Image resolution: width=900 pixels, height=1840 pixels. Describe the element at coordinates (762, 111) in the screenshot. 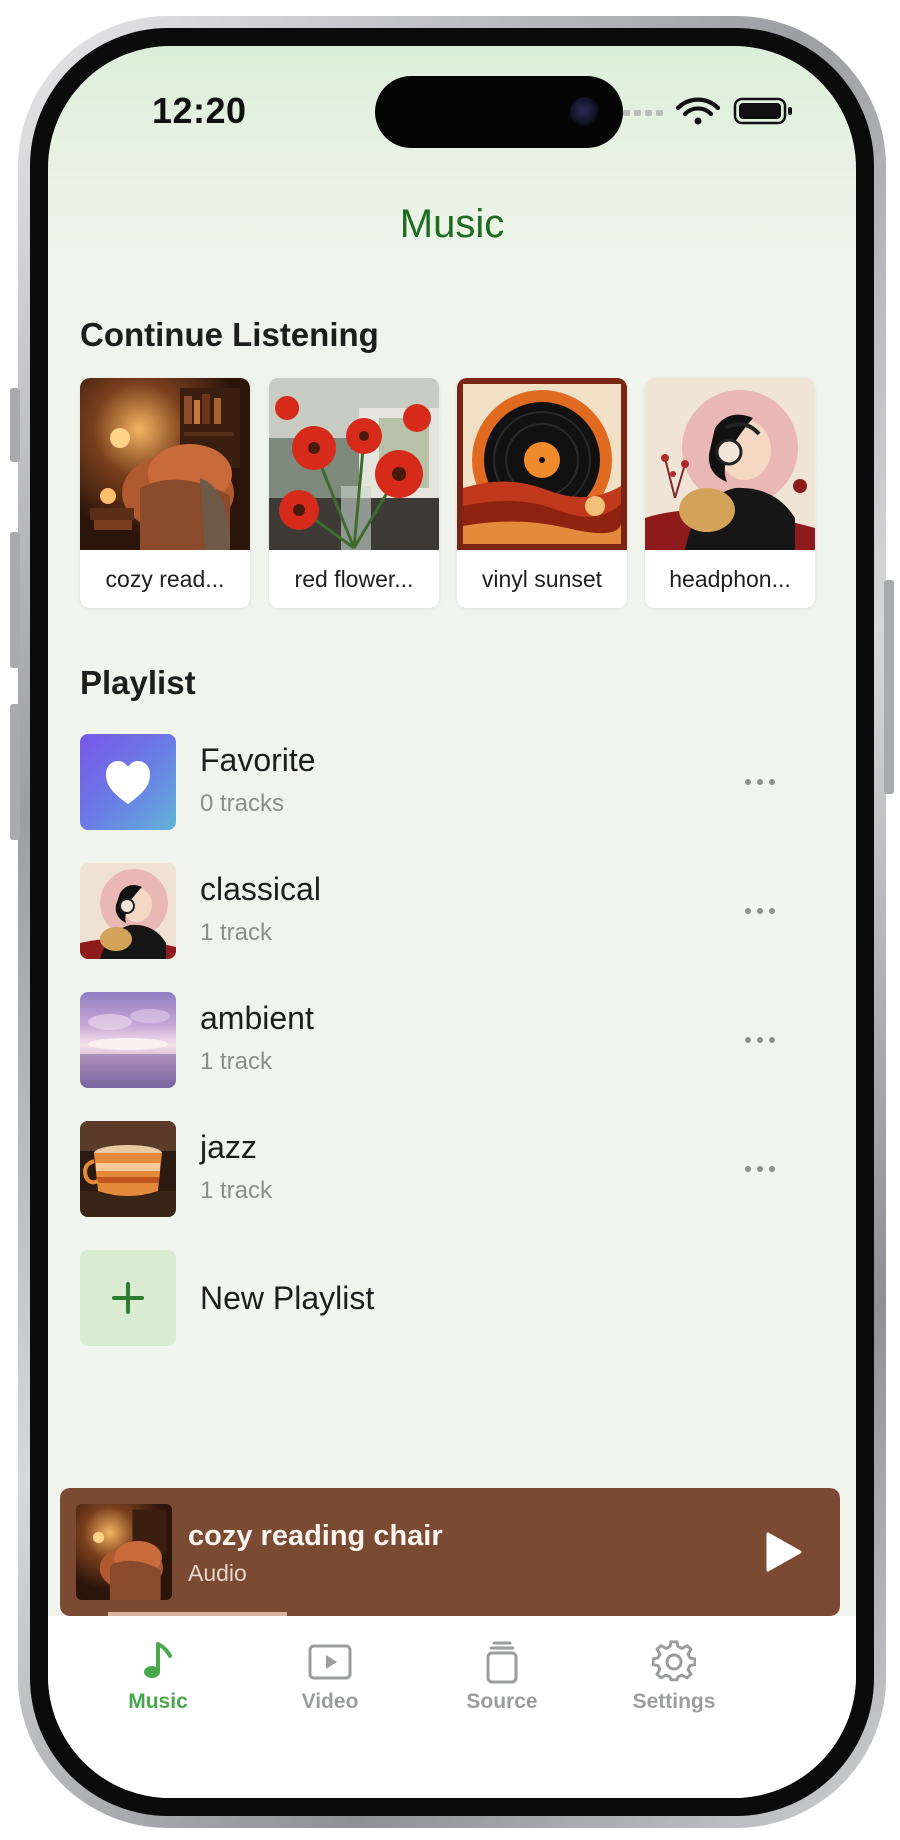

I see `battery-icon` at that location.